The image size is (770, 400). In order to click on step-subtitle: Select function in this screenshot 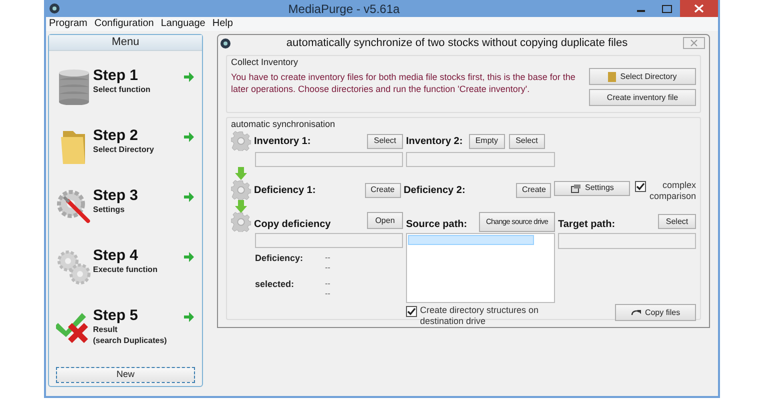, I will do `click(122, 89)`.